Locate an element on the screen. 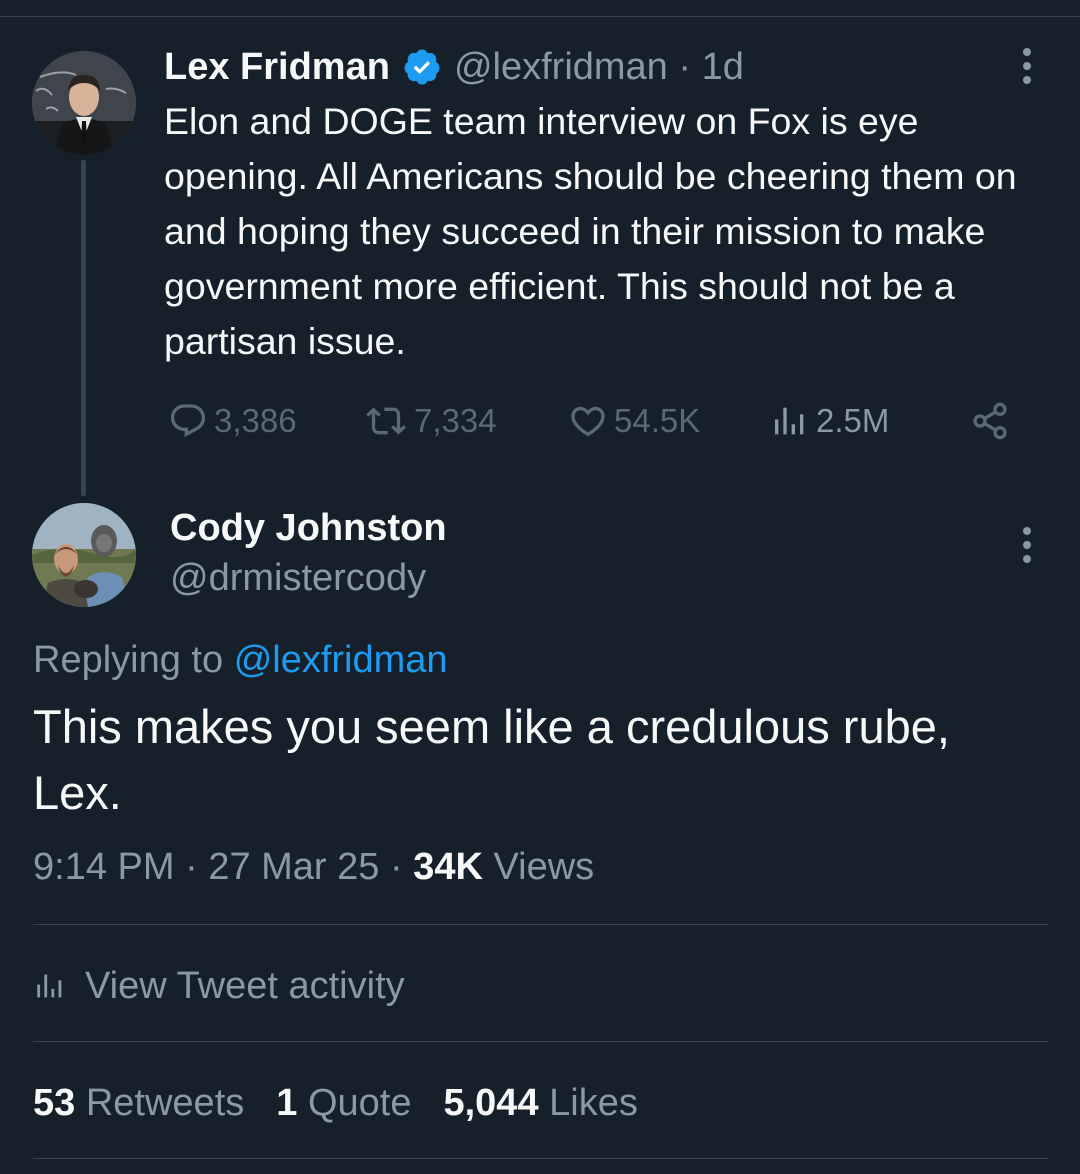  replying-to-label: Replying to is located at coordinates (128, 660).